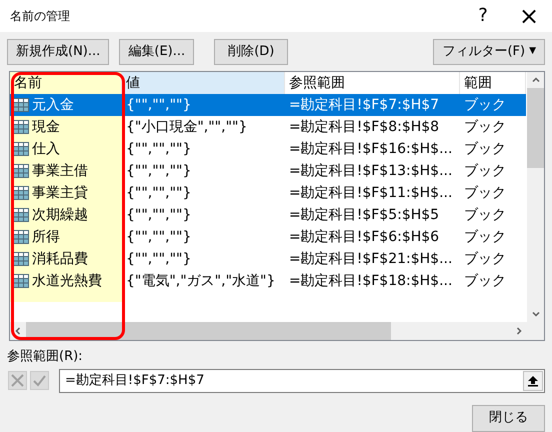  What do you see at coordinates (203, 105) in the screenshot?
I see `table-cell: {"","",""}` at bounding box center [203, 105].